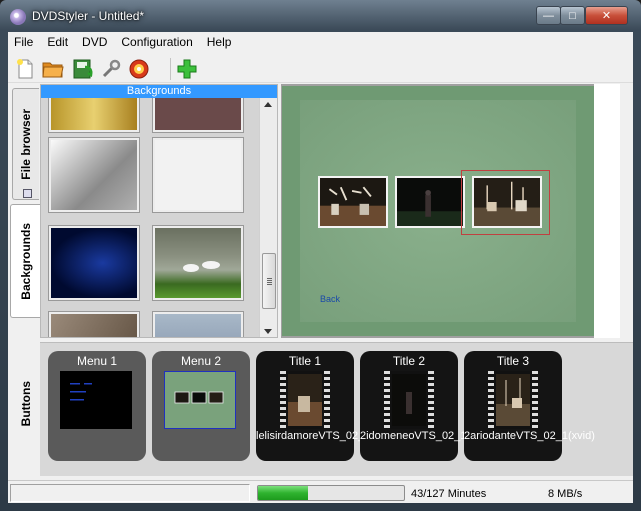 This screenshot has height=511, width=641. Describe the element at coordinates (159, 91) in the screenshot. I see `backgrounds-header: Backgrounds` at that location.